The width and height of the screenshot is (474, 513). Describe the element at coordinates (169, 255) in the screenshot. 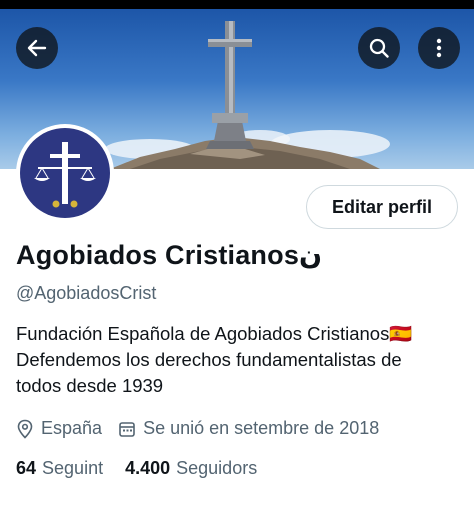

I see `display-name: Agobiados Cristianosن` at that location.